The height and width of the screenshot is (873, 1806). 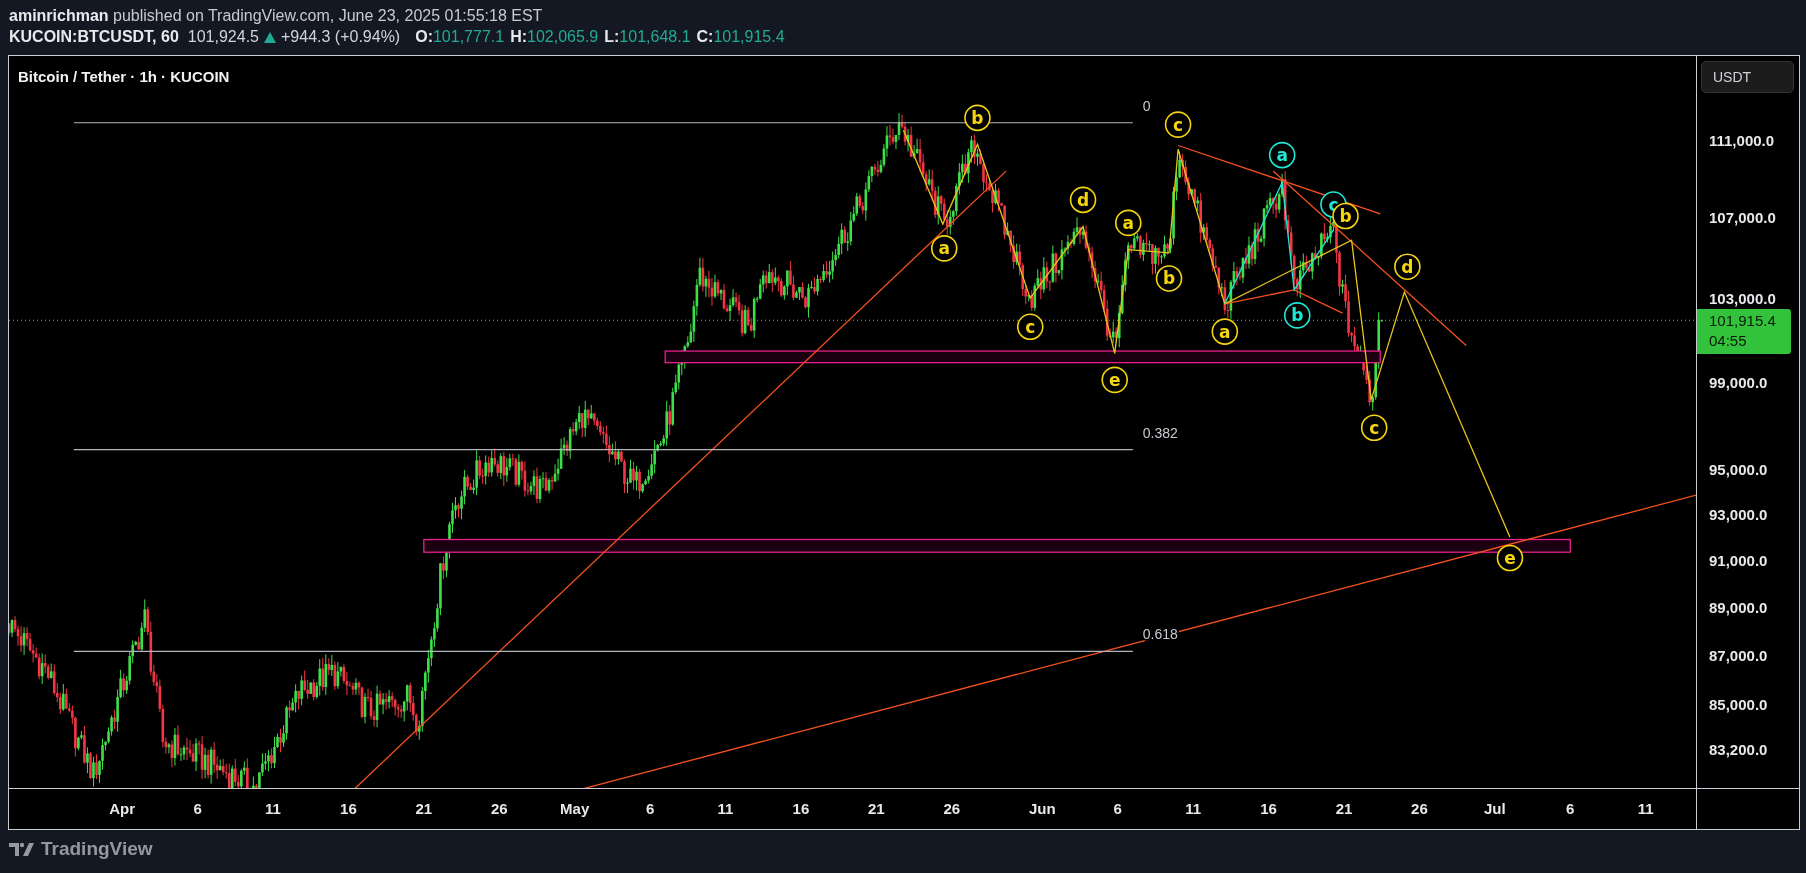 What do you see at coordinates (1738, 749) in the screenshot?
I see `price-axis-label: 83,200.0` at bounding box center [1738, 749].